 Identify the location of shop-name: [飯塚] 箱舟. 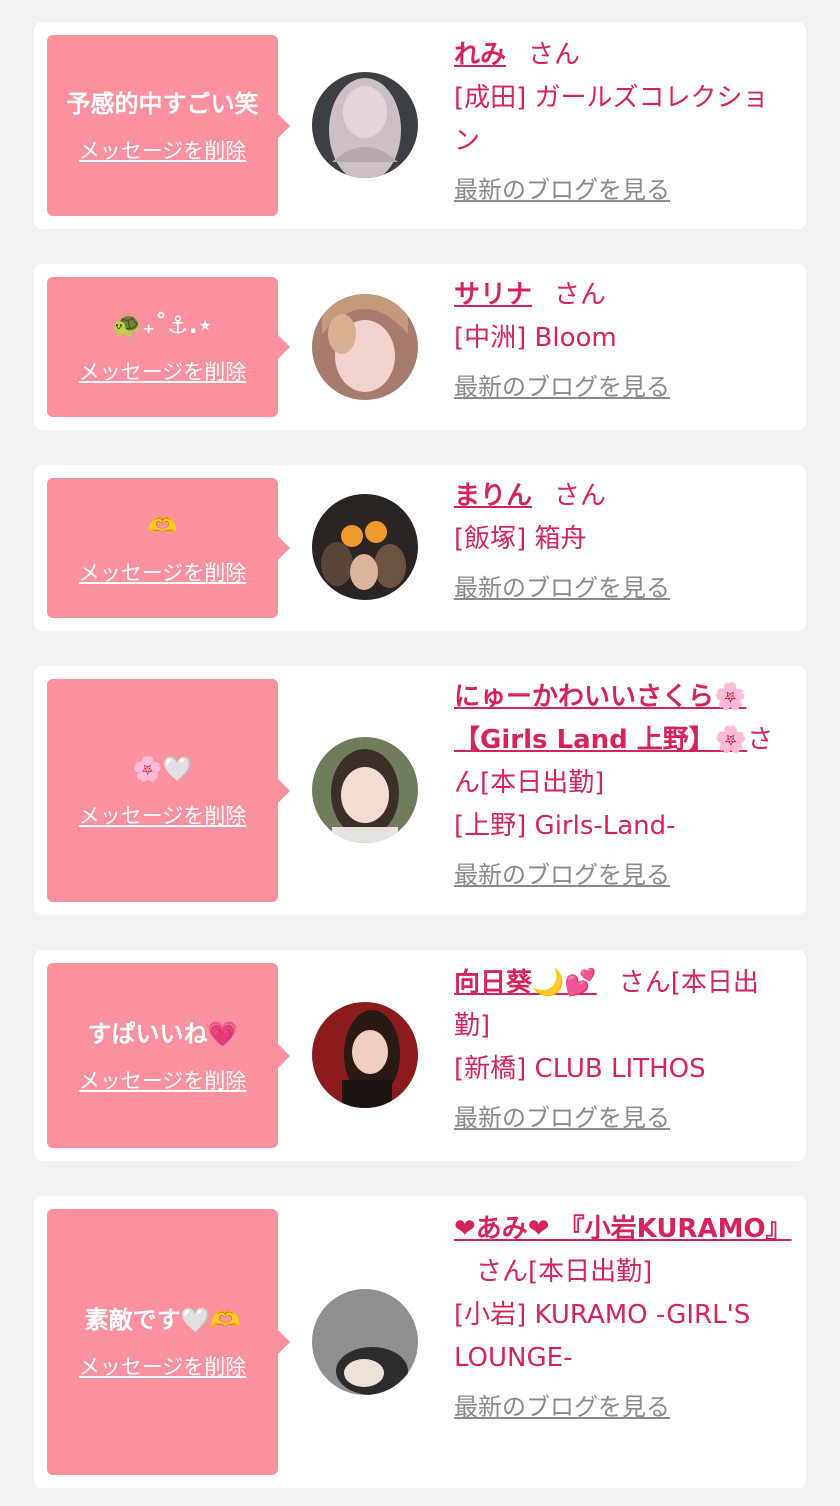
(520, 539).